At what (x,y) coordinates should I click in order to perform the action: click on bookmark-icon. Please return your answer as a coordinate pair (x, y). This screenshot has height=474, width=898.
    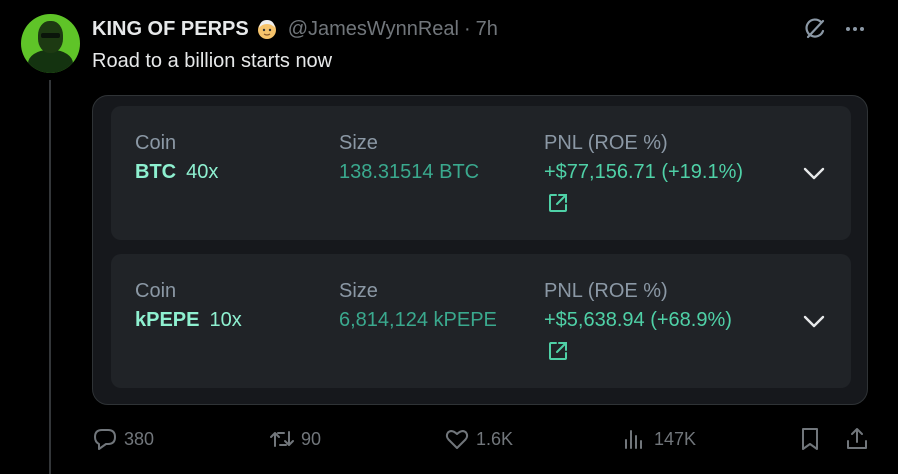
    Looking at the image, I should click on (810, 439).